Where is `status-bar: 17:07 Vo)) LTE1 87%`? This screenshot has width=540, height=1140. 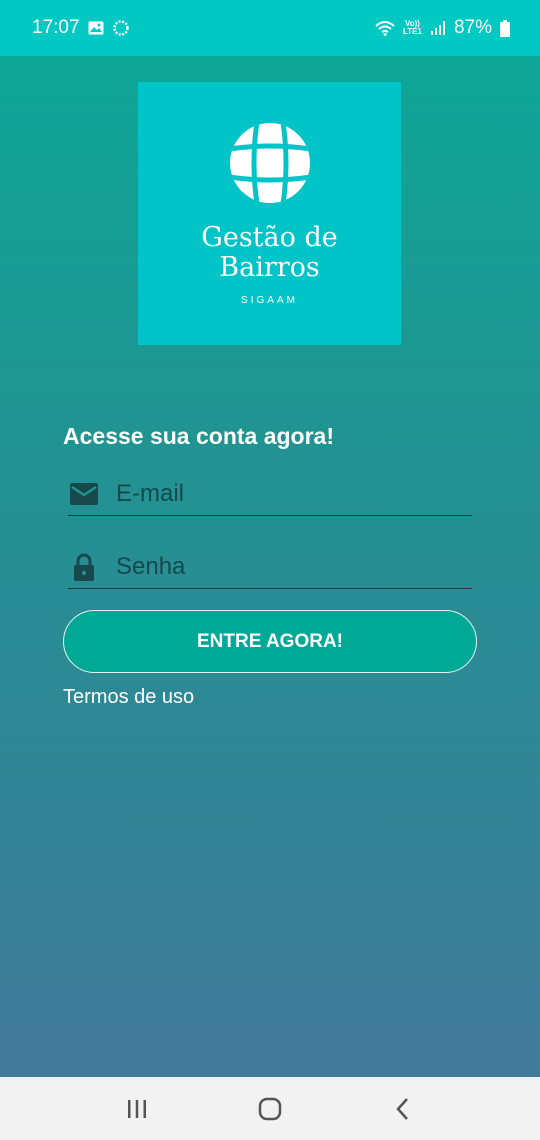 status-bar: 17:07 Vo)) LTE1 87% is located at coordinates (270, 28).